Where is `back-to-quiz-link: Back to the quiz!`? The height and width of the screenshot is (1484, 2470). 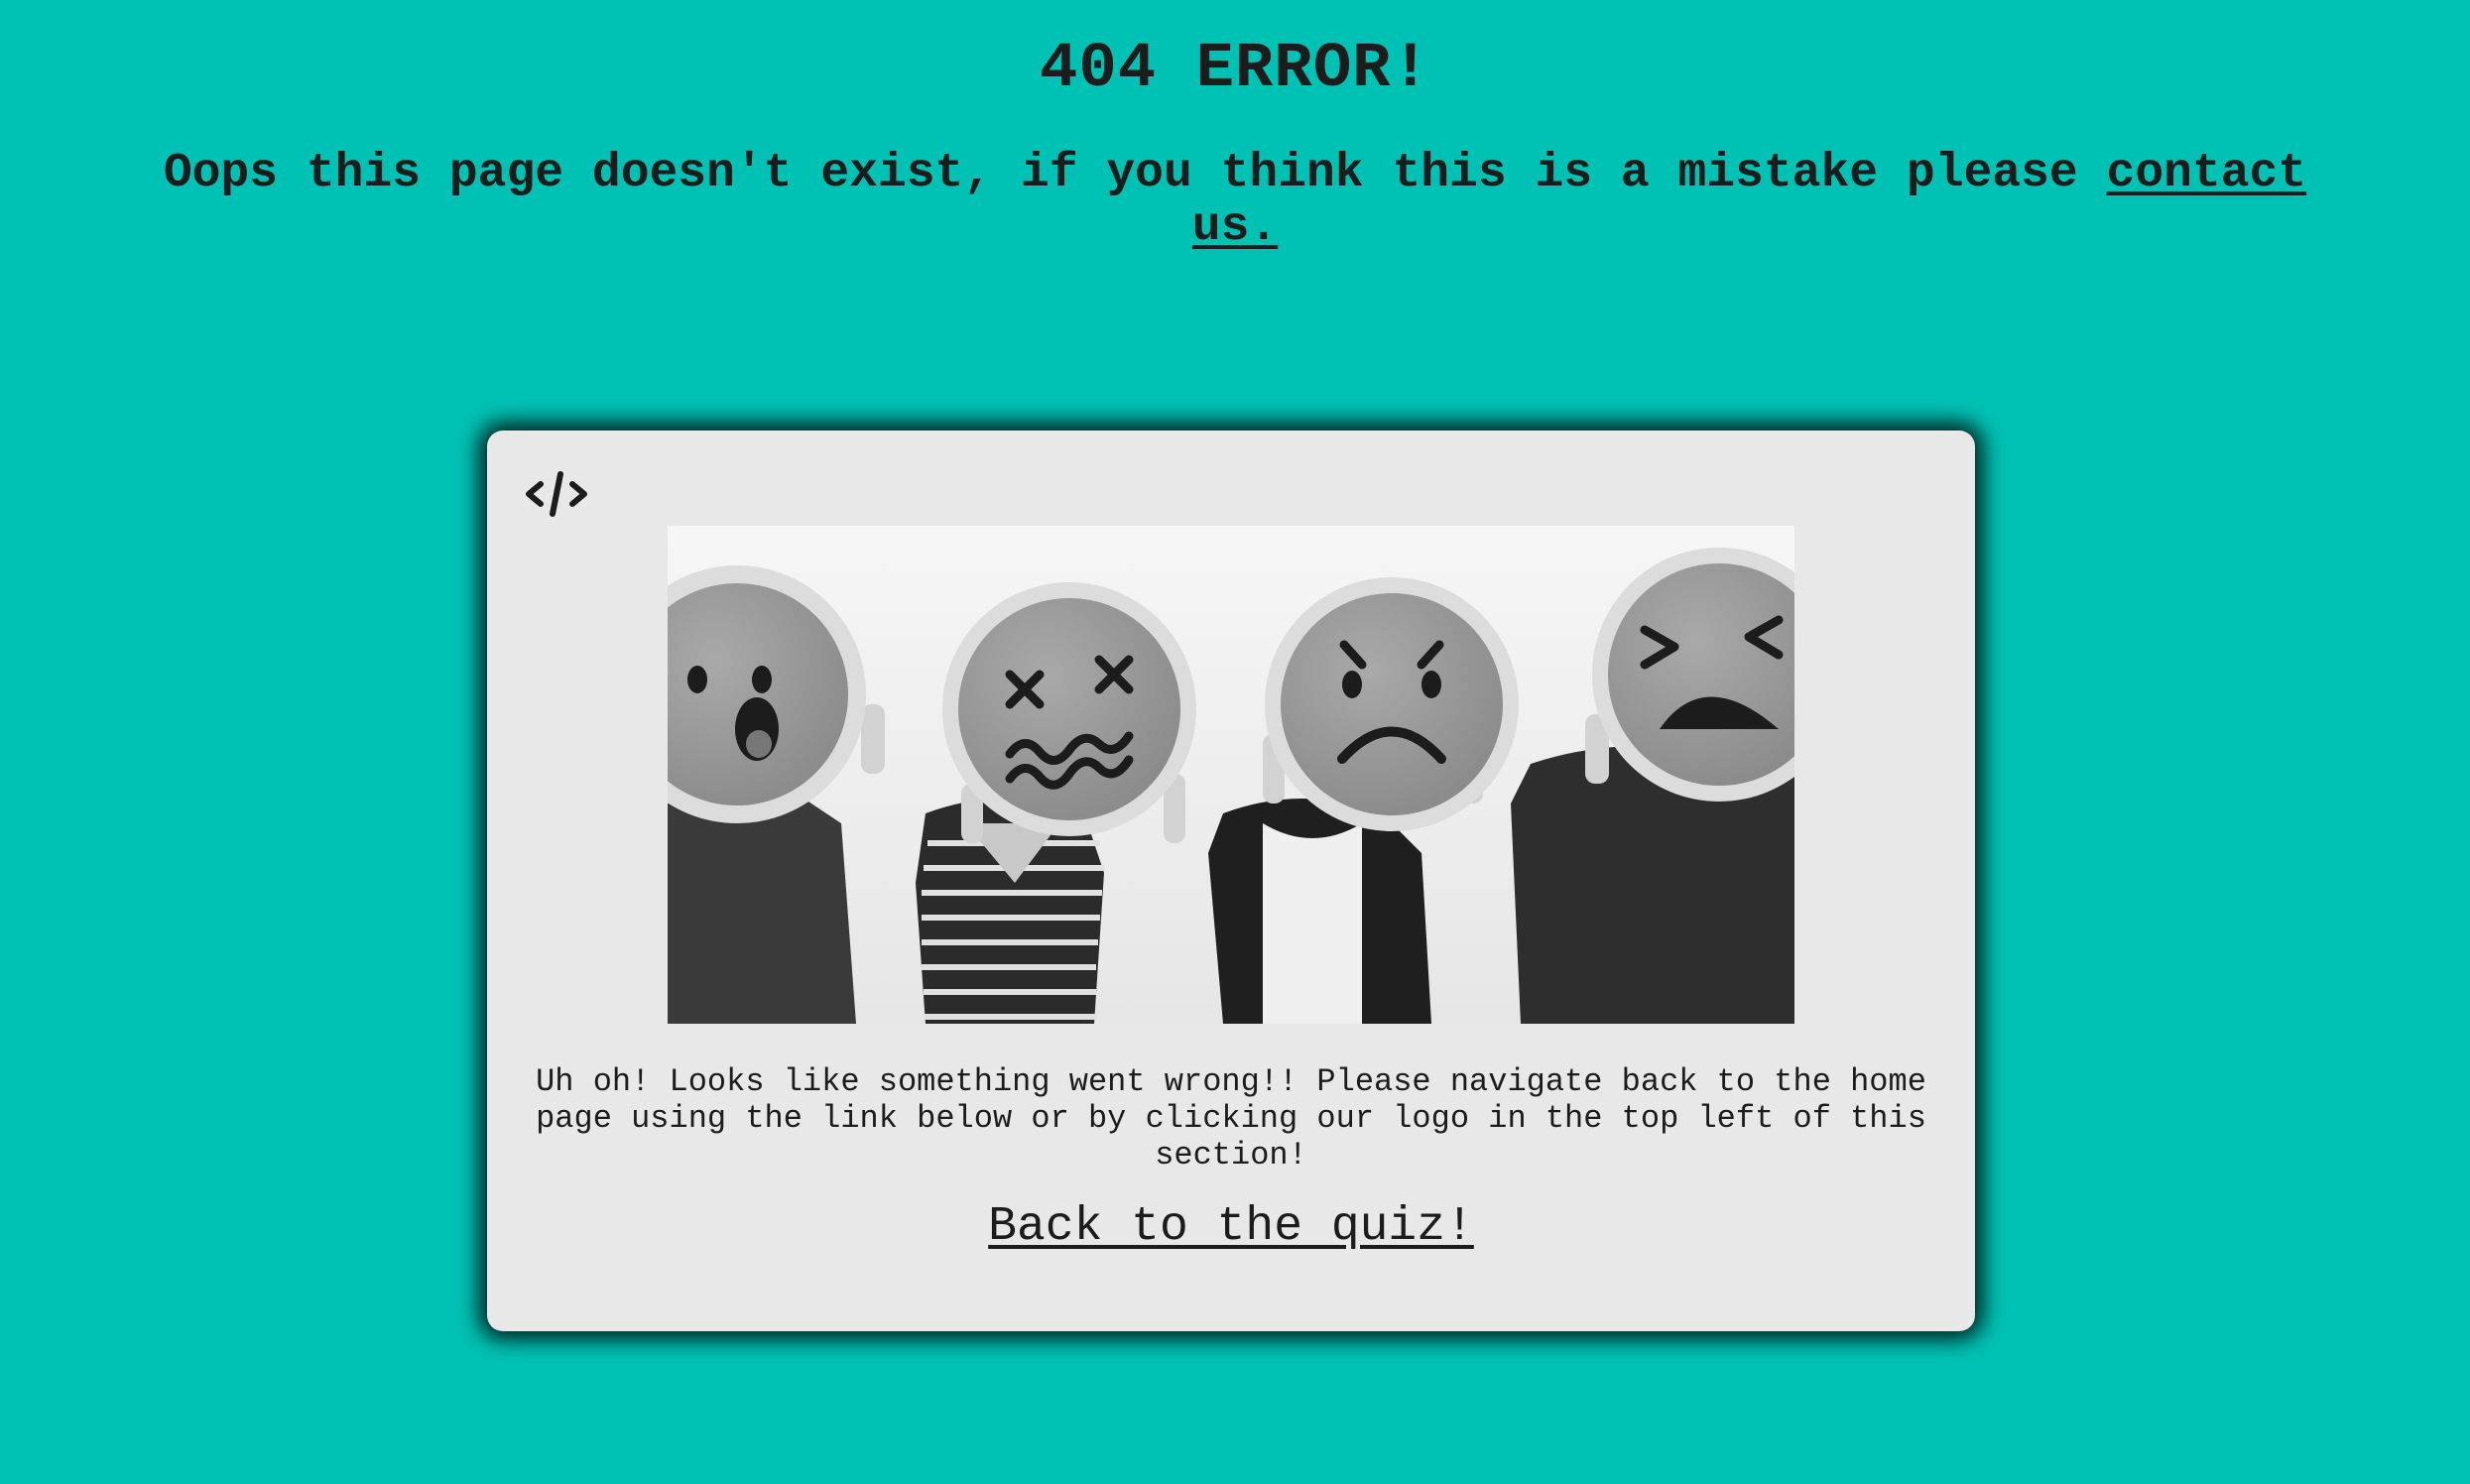
back-to-quiz-link: Back to the quiz! is located at coordinates (1231, 1227).